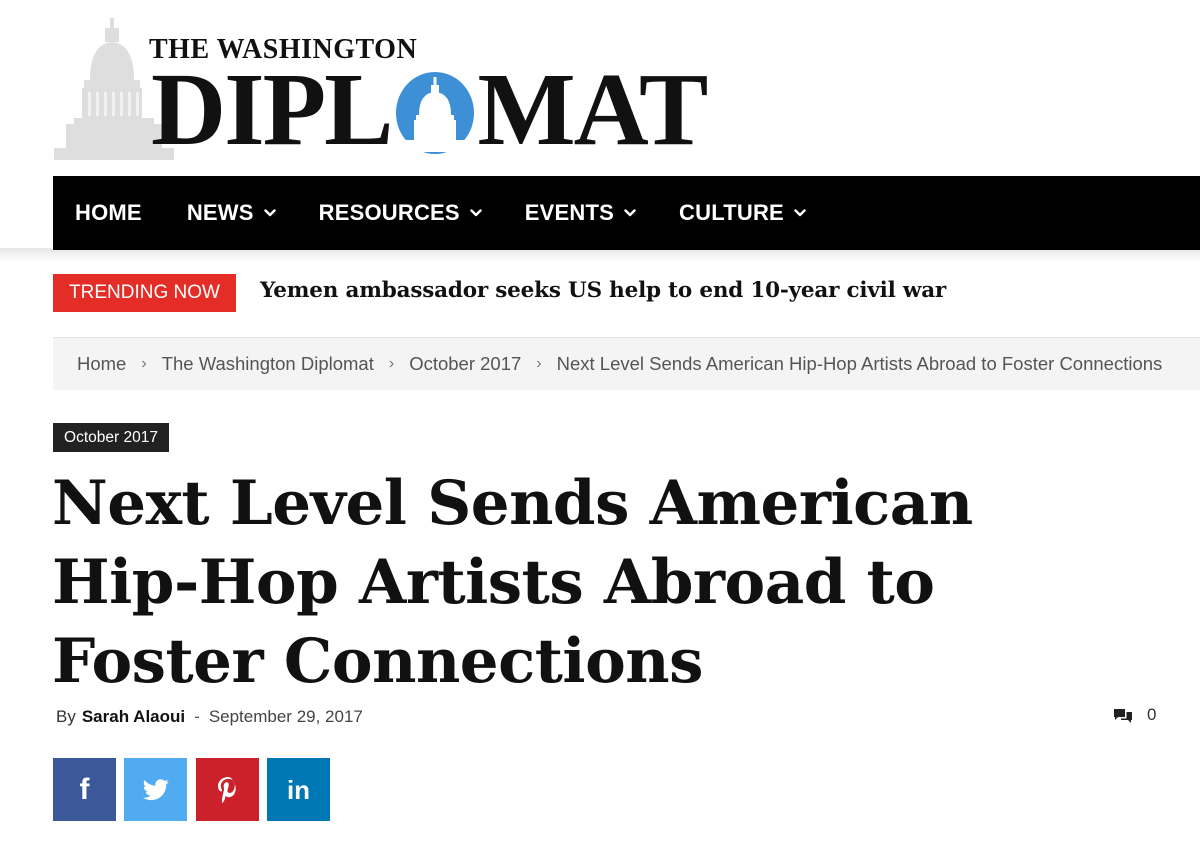 The height and width of the screenshot is (861, 1200). What do you see at coordinates (389, 212) in the screenshot?
I see `nav-label: RESOURCES` at bounding box center [389, 212].